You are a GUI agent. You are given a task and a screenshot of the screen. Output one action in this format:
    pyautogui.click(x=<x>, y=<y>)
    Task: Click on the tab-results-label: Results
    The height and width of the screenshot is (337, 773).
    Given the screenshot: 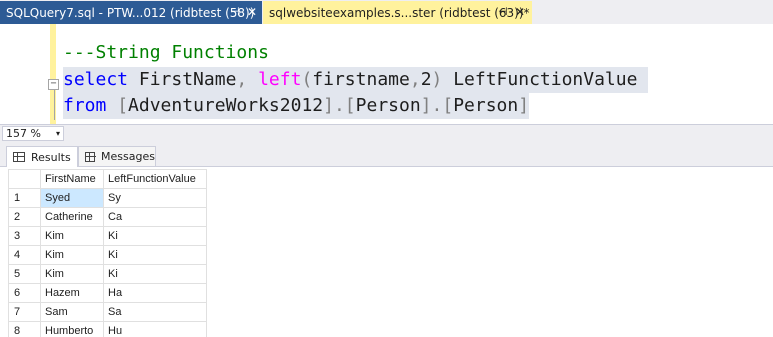 What is the action you would take?
    pyautogui.click(x=51, y=157)
    